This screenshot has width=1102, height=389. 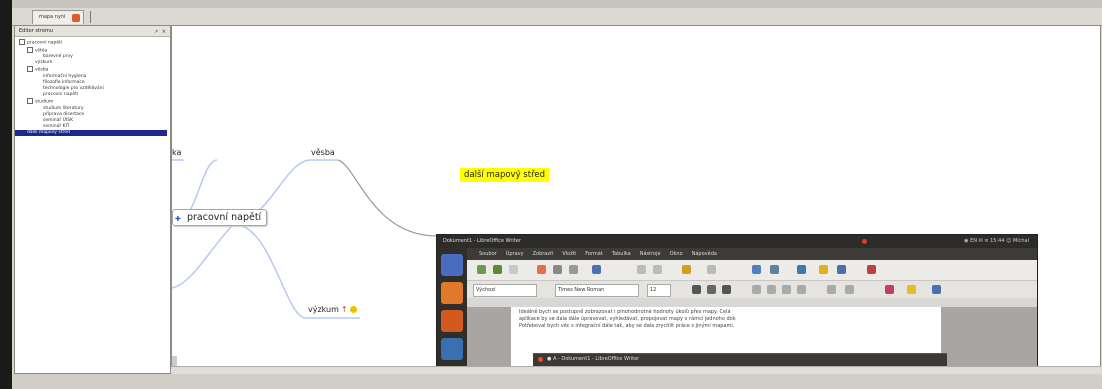 What do you see at coordinates (36, 31) in the screenshot?
I see `tree-editor-title: Editor stromu` at bounding box center [36, 31].